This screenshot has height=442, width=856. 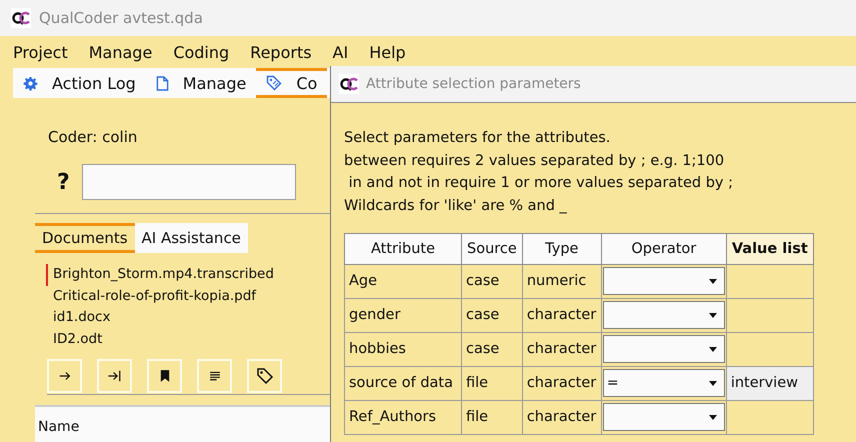 I want to click on coder-label: Coder: colin, so click(x=93, y=137).